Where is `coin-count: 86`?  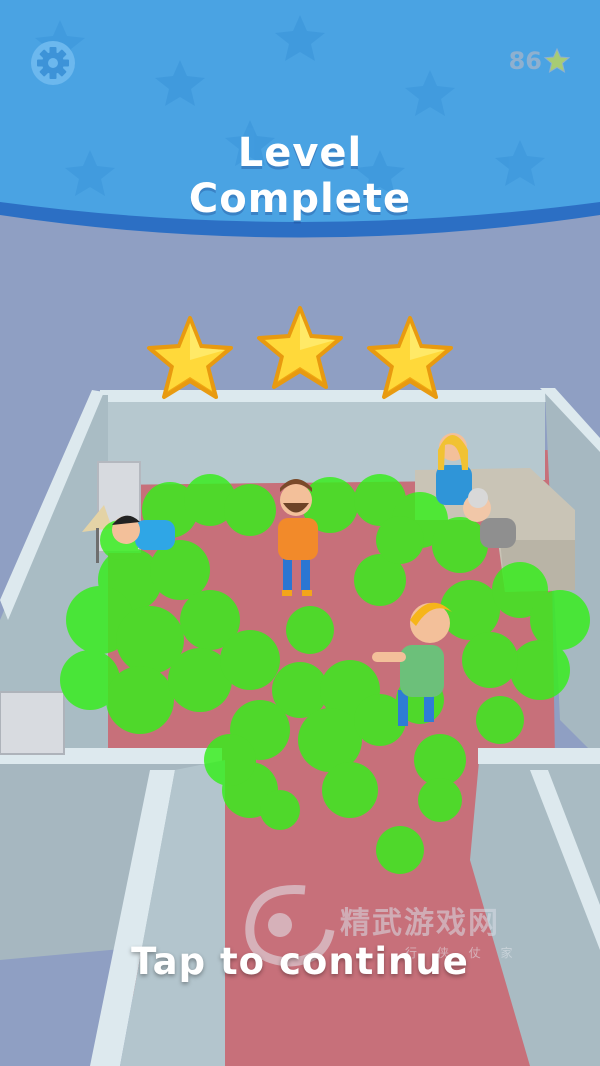 coin-count: 86 is located at coordinates (525, 61).